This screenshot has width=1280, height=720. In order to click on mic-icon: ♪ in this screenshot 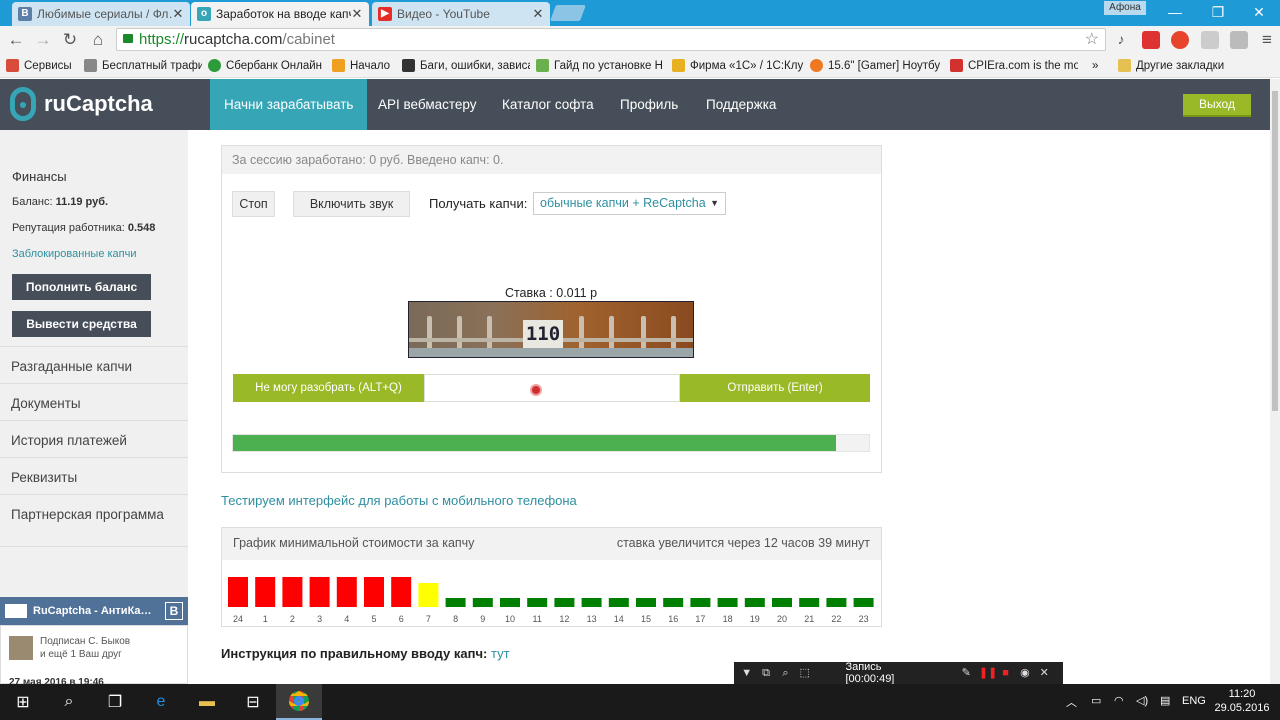, I will do `click(1121, 40)`.